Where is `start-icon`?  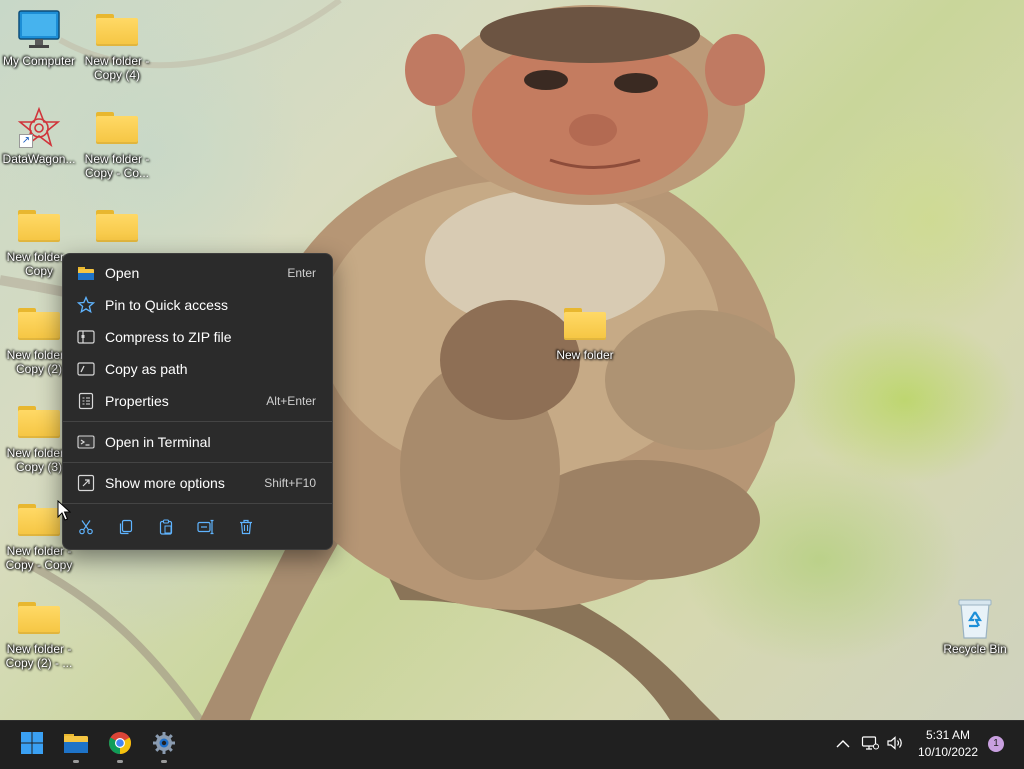 start-icon is located at coordinates (32, 745).